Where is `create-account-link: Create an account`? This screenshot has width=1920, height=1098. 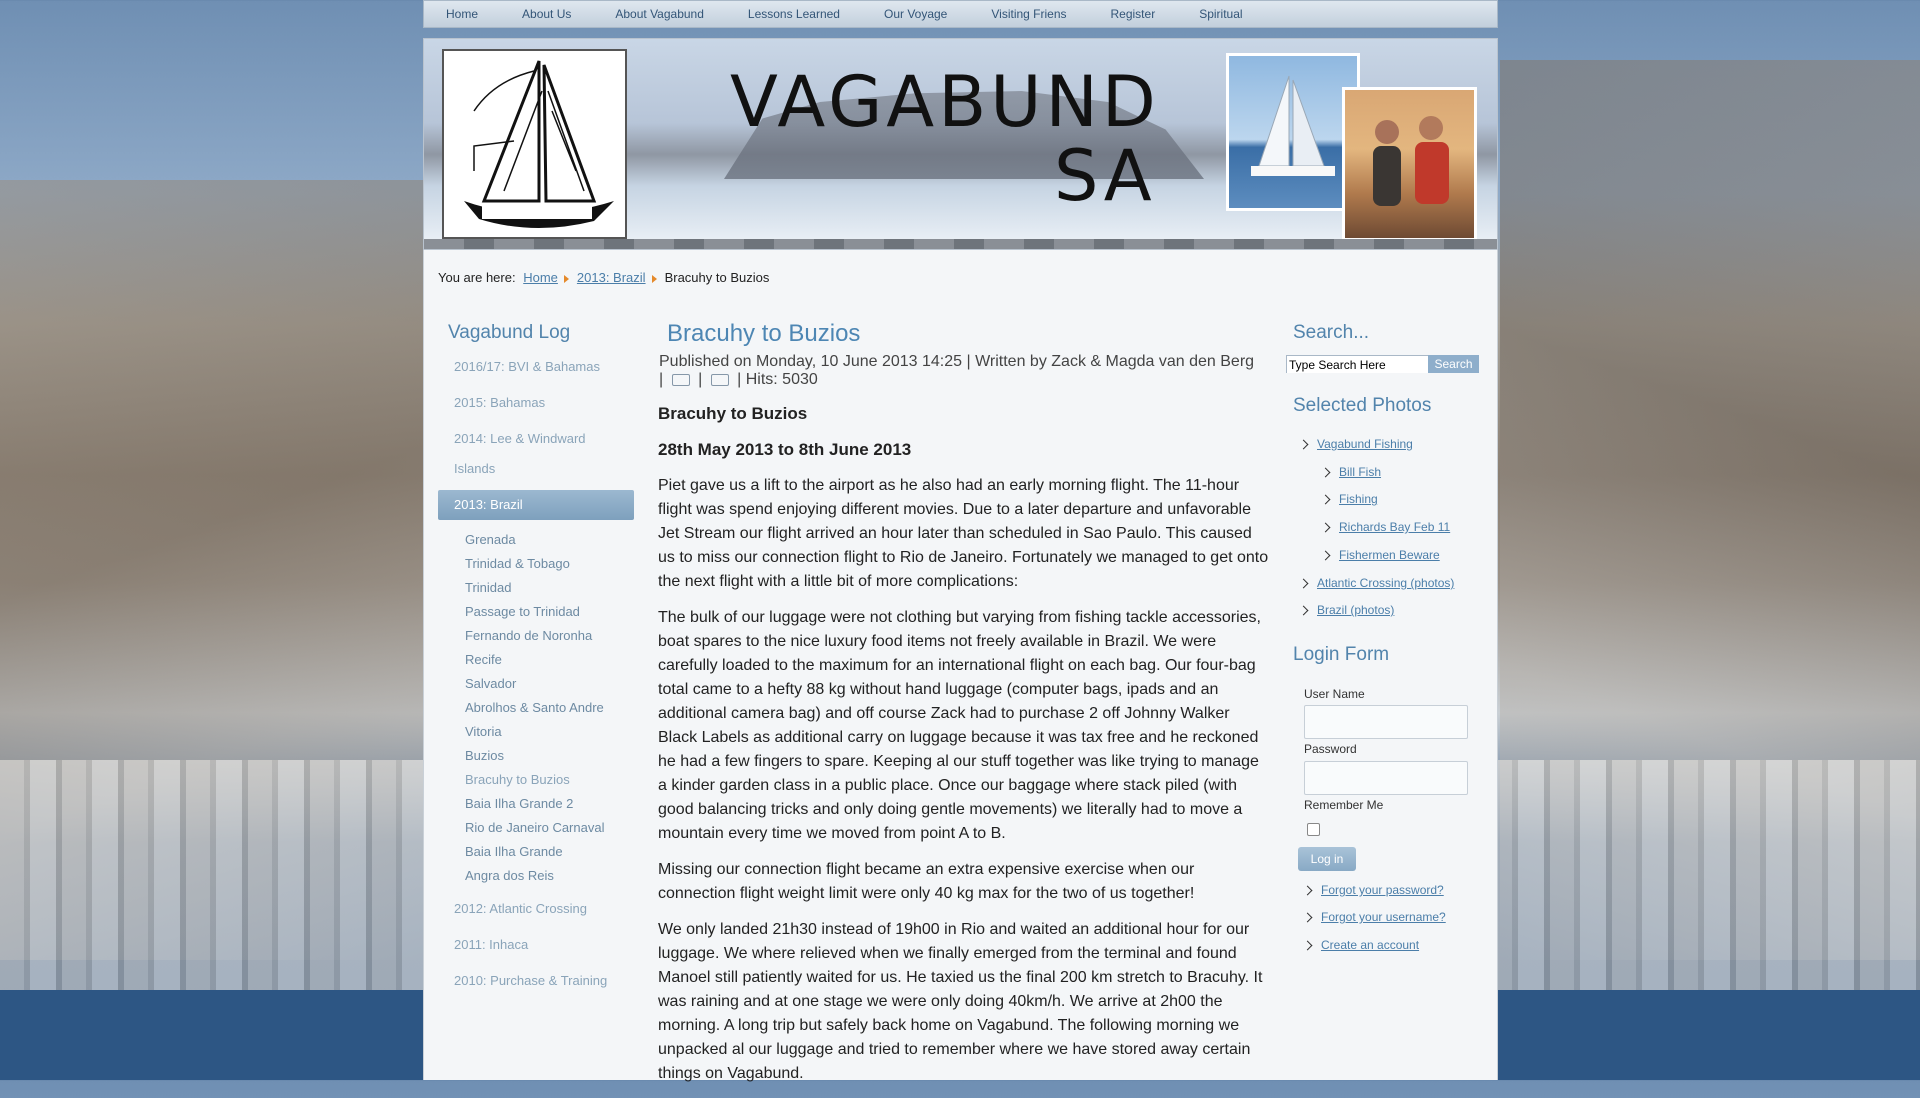
create-account-link: Create an account is located at coordinates (1370, 945).